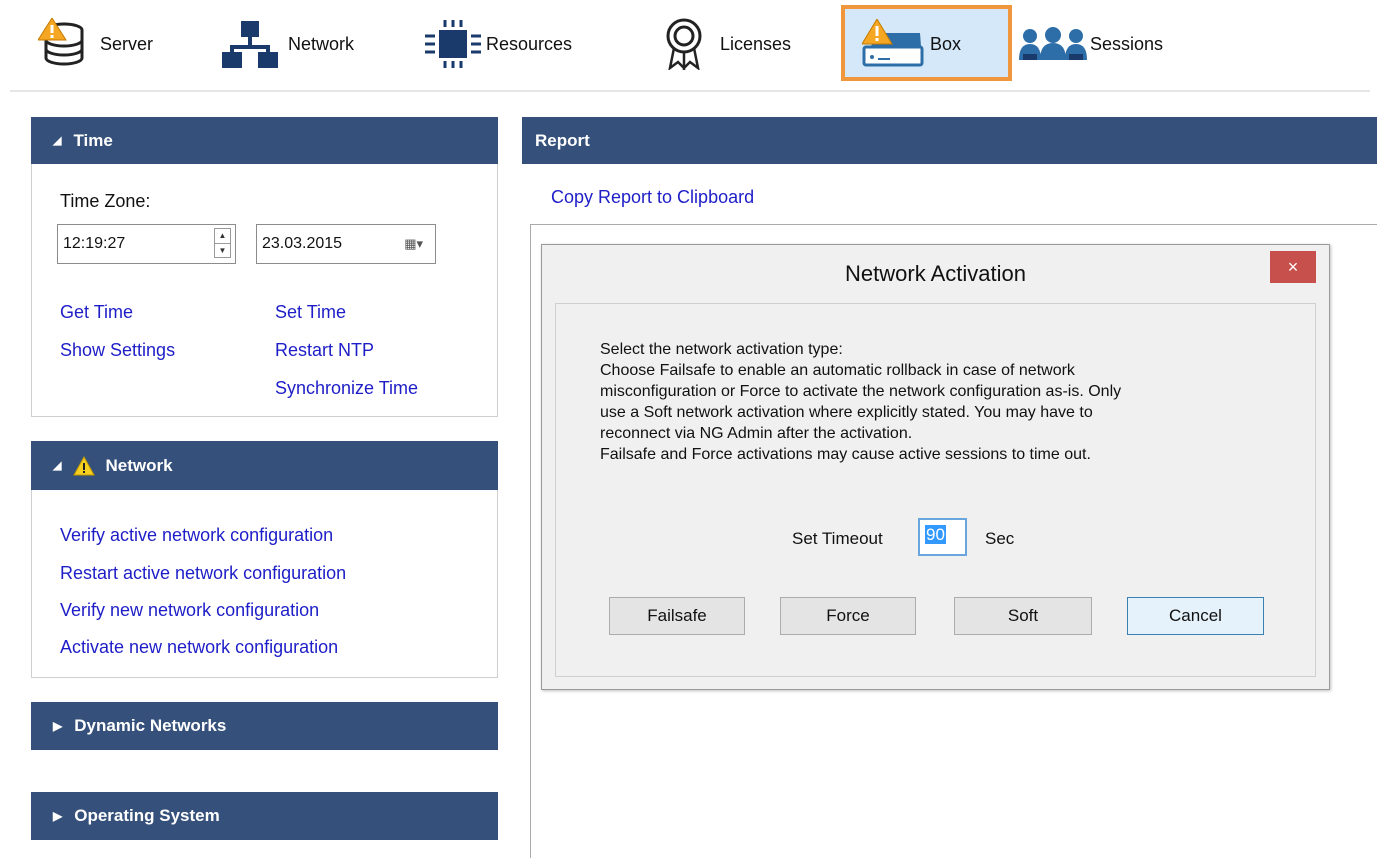 This screenshot has width=1377, height=858. Describe the element at coordinates (690, 91) in the screenshot. I see `toolbar-divider` at that location.